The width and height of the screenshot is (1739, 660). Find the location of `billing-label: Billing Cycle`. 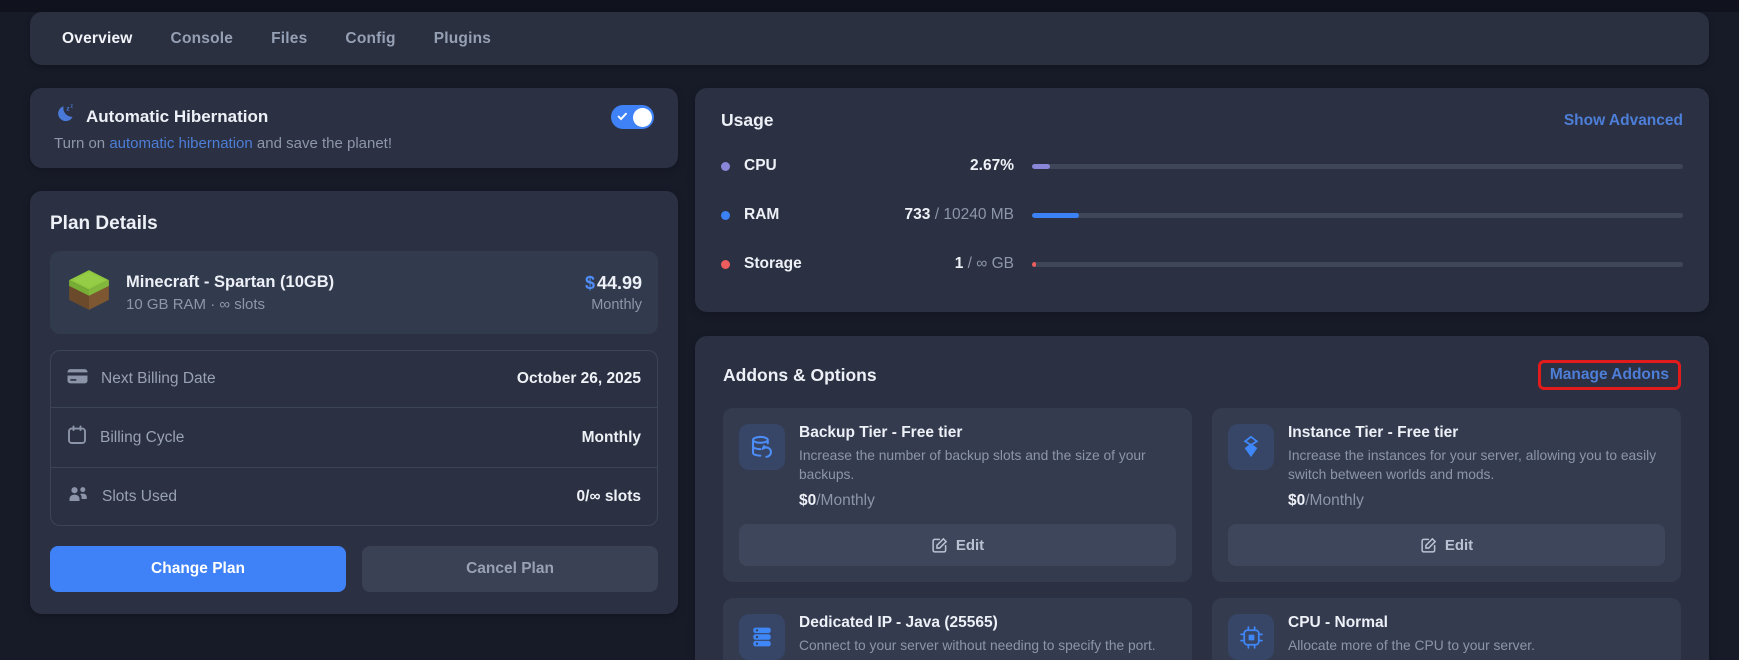

billing-label: Billing Cycle is located at coordinates (142, 437).